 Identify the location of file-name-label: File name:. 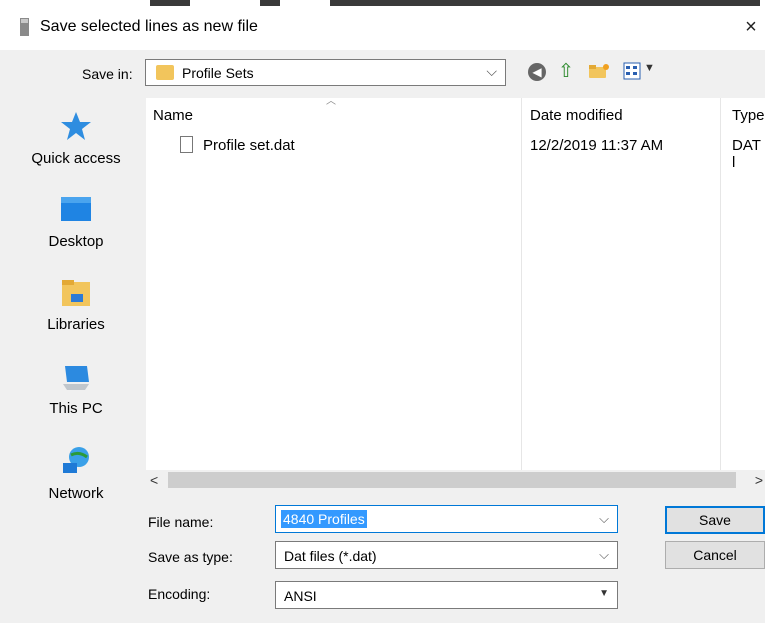
(181, 522).